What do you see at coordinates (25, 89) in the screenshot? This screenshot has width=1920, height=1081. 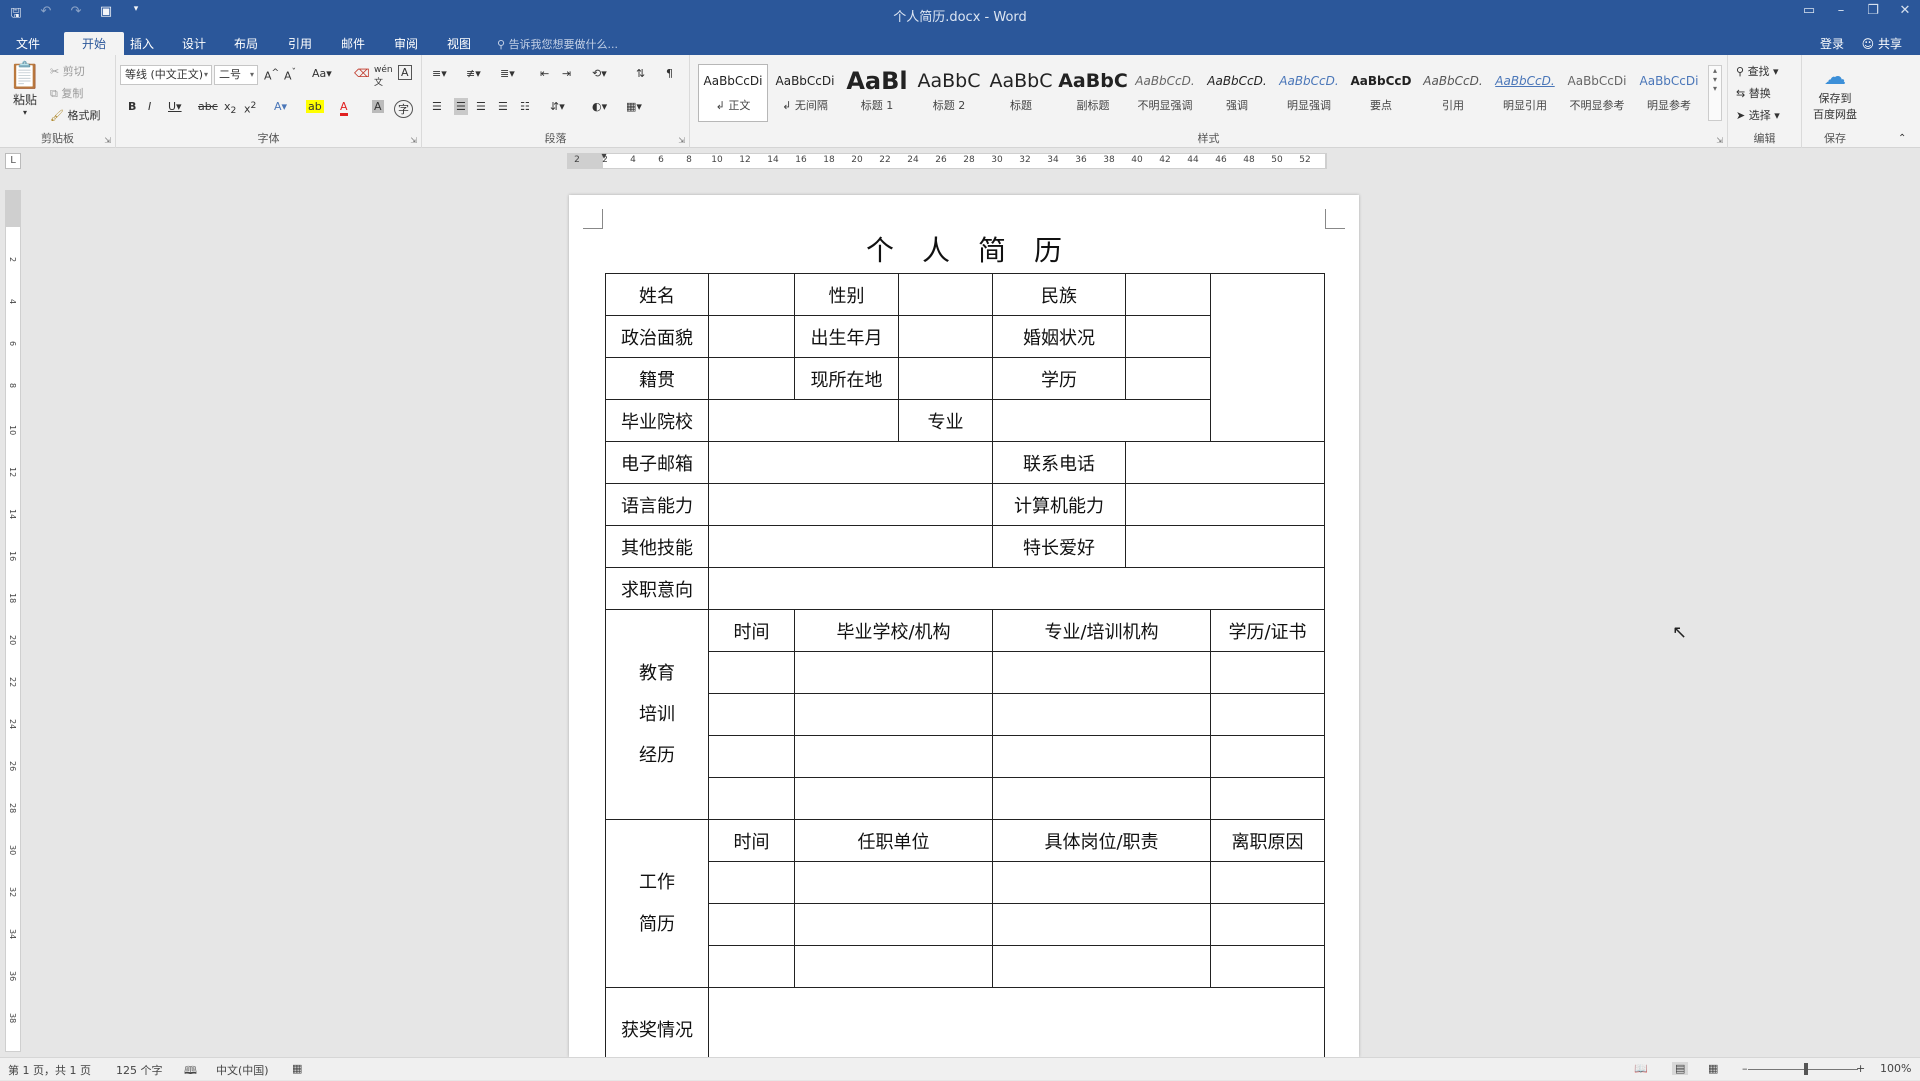 I see `paste-button: 📋 粘贴 ▾` at bounding box center [25, 89].